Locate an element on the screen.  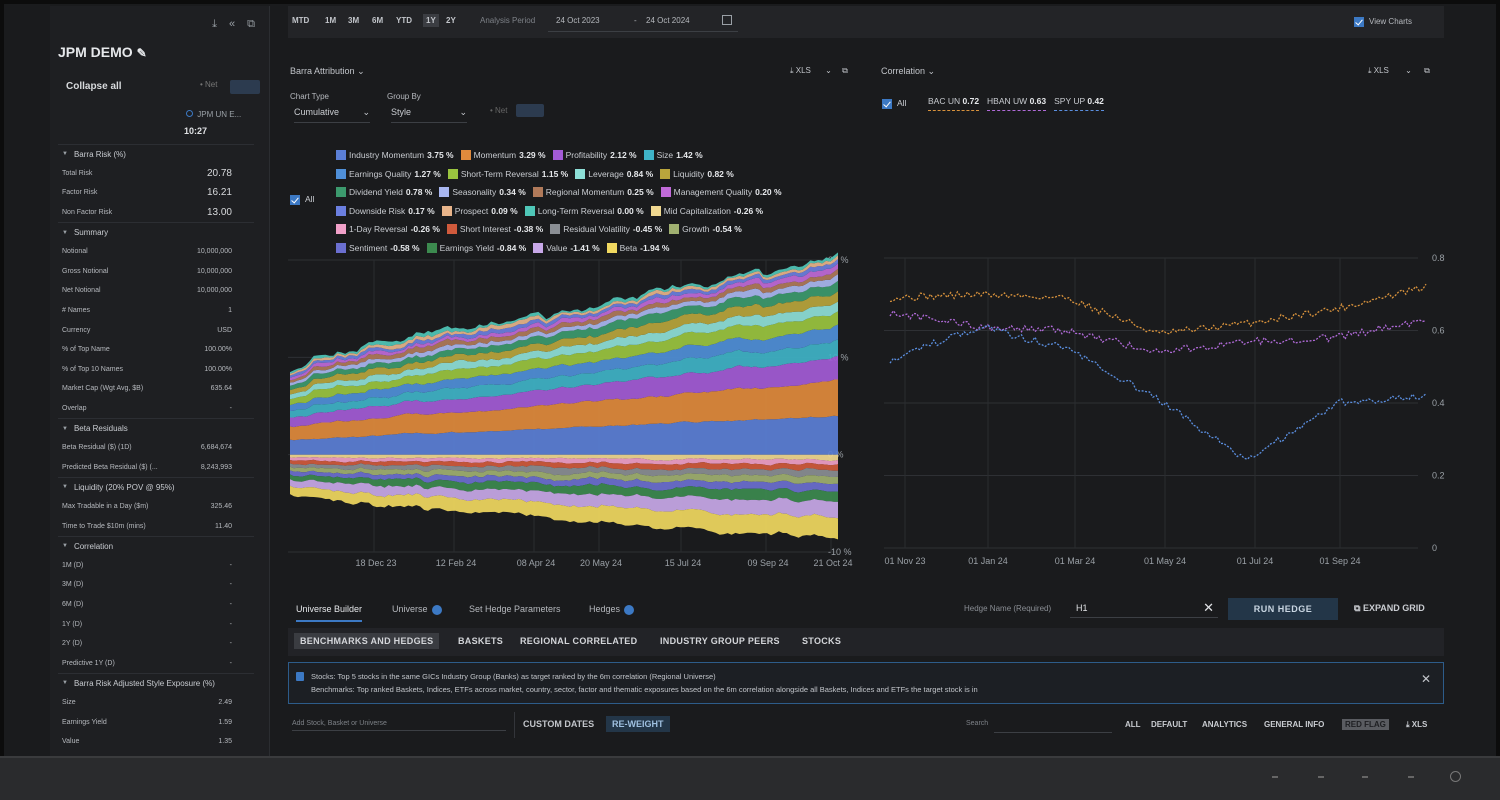
sidebar-section-header: ▼ Correlation is located at coordinates (156, 545).